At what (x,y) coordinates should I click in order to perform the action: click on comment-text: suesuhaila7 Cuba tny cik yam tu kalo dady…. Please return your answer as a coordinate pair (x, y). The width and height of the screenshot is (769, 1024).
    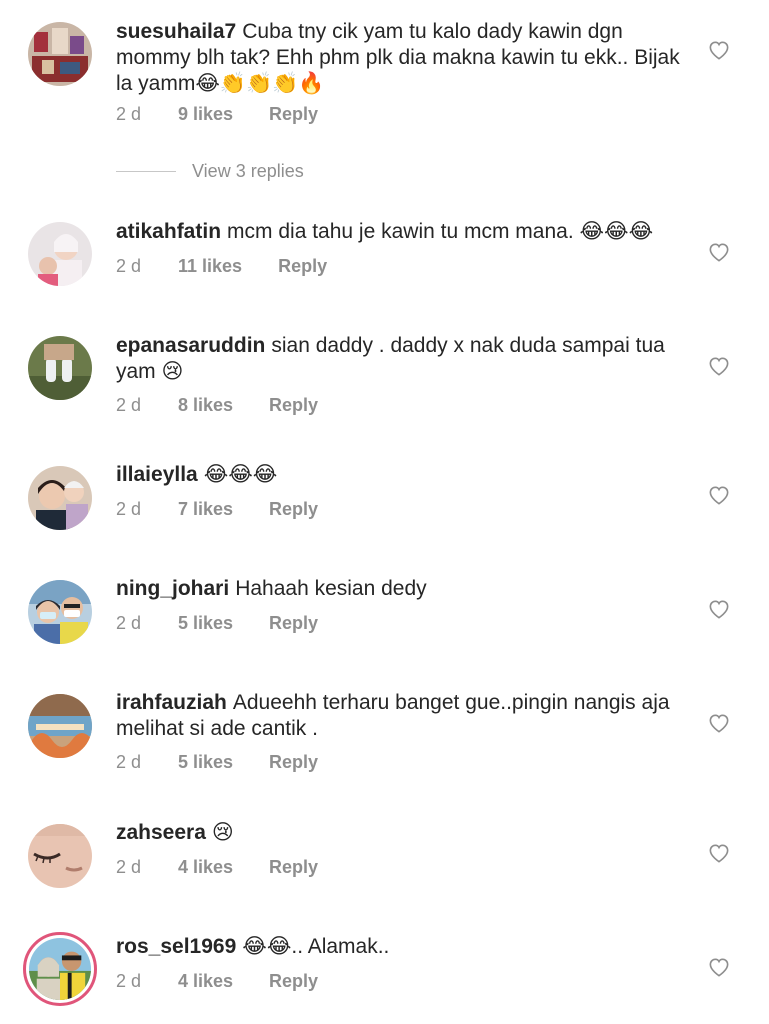
    Looking at the image, I should click on (401, 58).